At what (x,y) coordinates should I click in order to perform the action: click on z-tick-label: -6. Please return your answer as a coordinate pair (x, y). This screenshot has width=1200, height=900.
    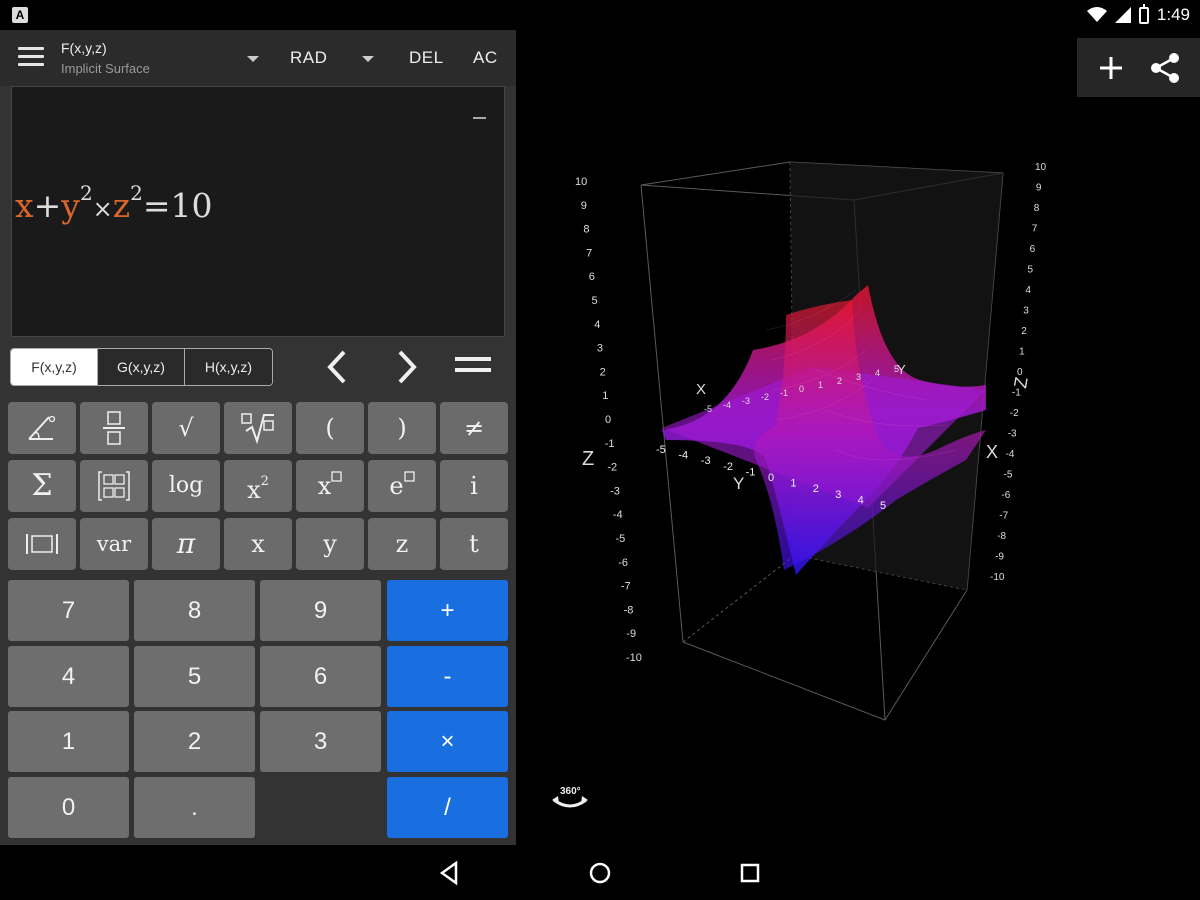
    Looking at the image, I should click on (1005, 495).